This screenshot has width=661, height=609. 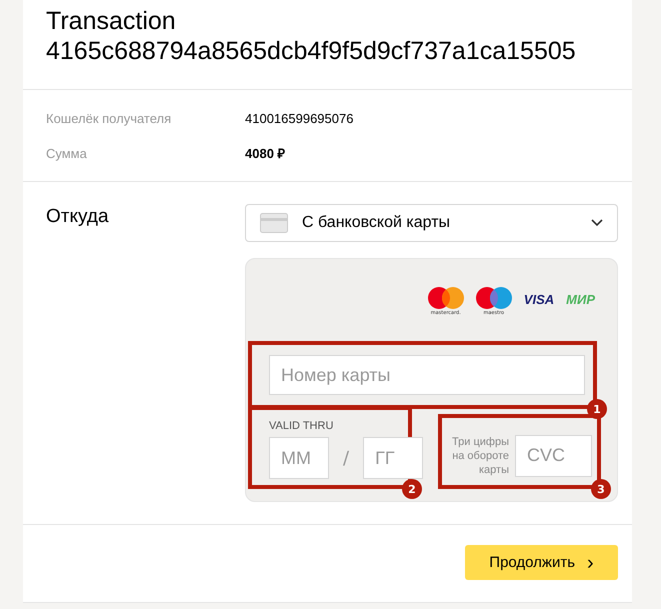 I want to click on detail-label: Кошелёк получателя, so click(x=109, y=119).